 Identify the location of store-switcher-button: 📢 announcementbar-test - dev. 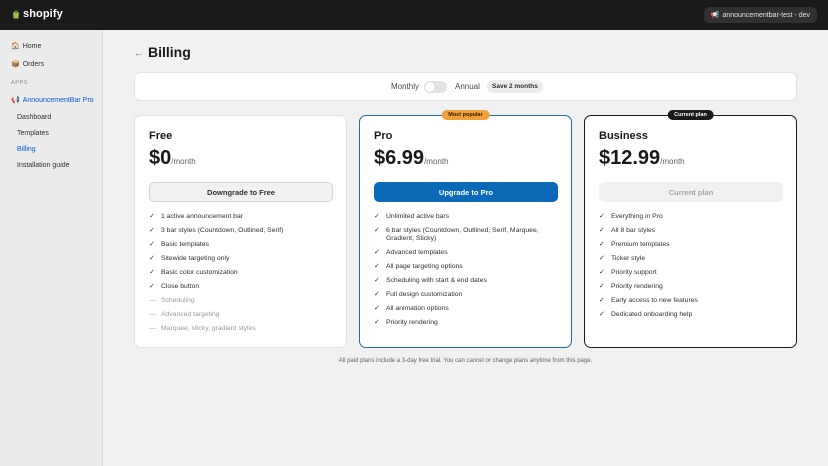
(760, 15).